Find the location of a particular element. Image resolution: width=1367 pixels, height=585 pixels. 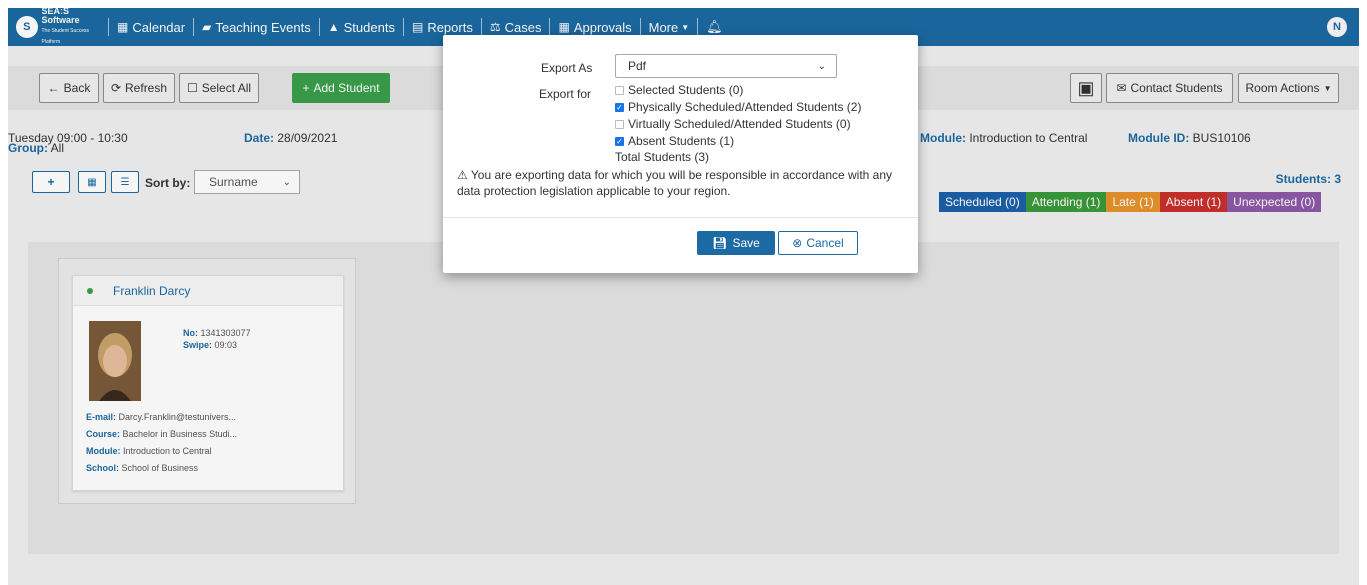

export-for-label: Export for is located at coordinates (565, 94).